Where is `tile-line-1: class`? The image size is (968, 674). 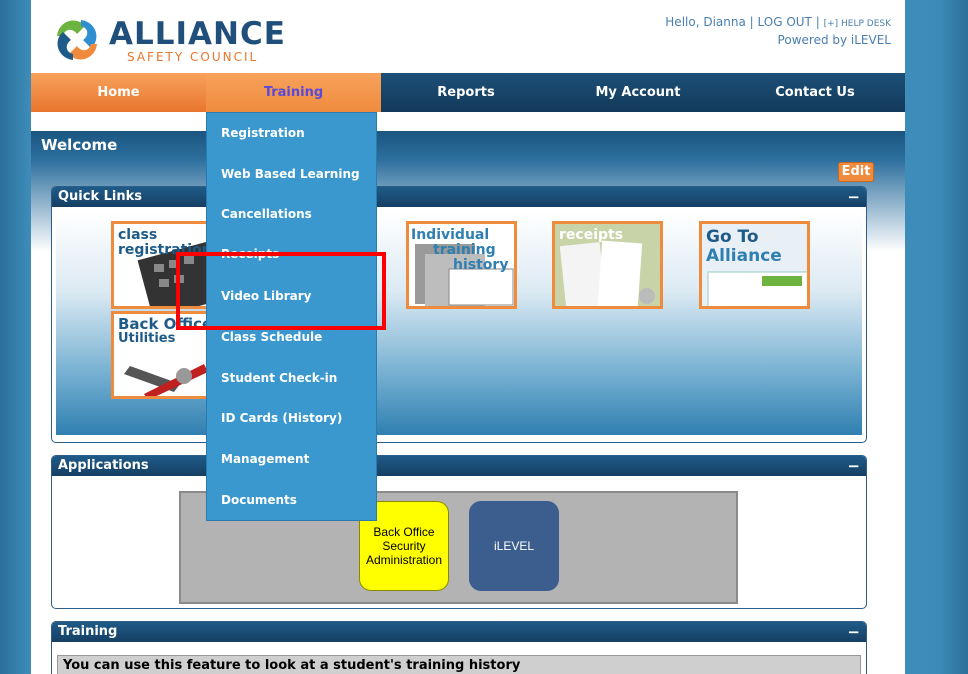
tile-line-1: class is located at coordinates (138, 235).